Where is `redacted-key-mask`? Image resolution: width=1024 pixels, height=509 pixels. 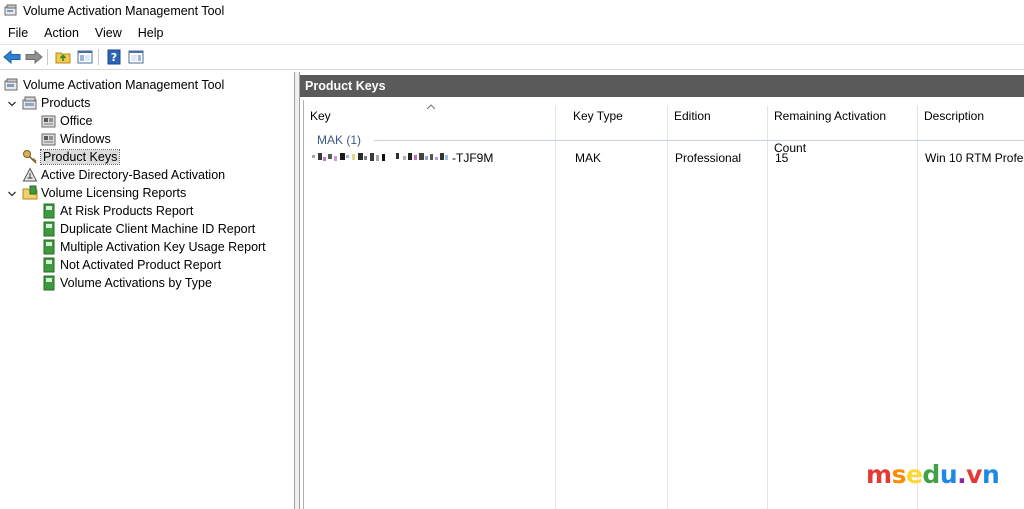 redacted-key-mask is located at coordinates (380, 157).